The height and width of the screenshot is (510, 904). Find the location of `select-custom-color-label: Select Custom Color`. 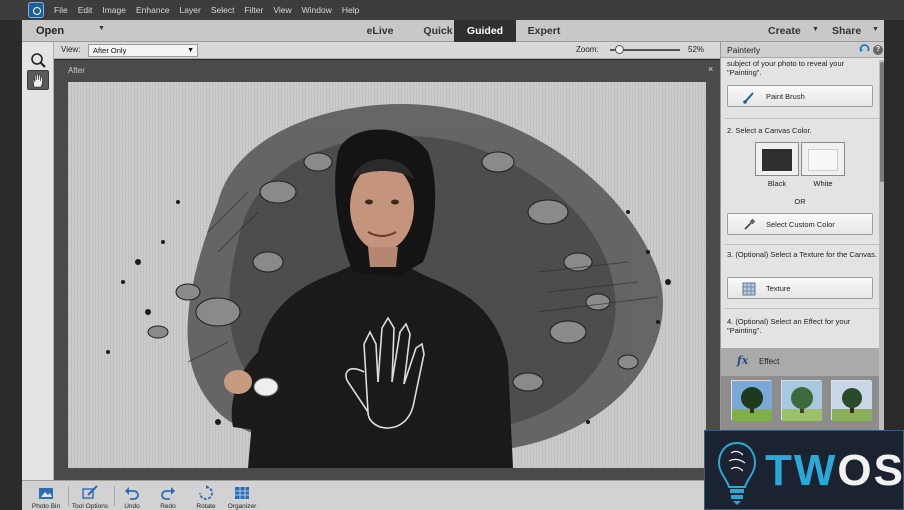

select-custom-color-label: Select Custom Color is located at coordinates (800, 224).